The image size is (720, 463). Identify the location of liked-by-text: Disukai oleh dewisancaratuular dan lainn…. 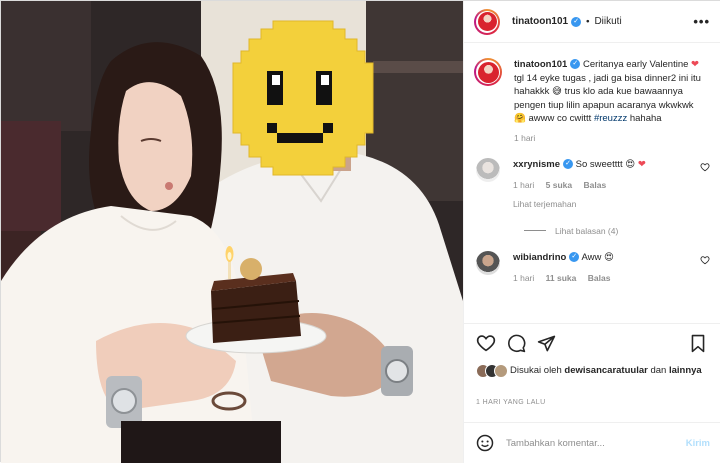
(606, 371).